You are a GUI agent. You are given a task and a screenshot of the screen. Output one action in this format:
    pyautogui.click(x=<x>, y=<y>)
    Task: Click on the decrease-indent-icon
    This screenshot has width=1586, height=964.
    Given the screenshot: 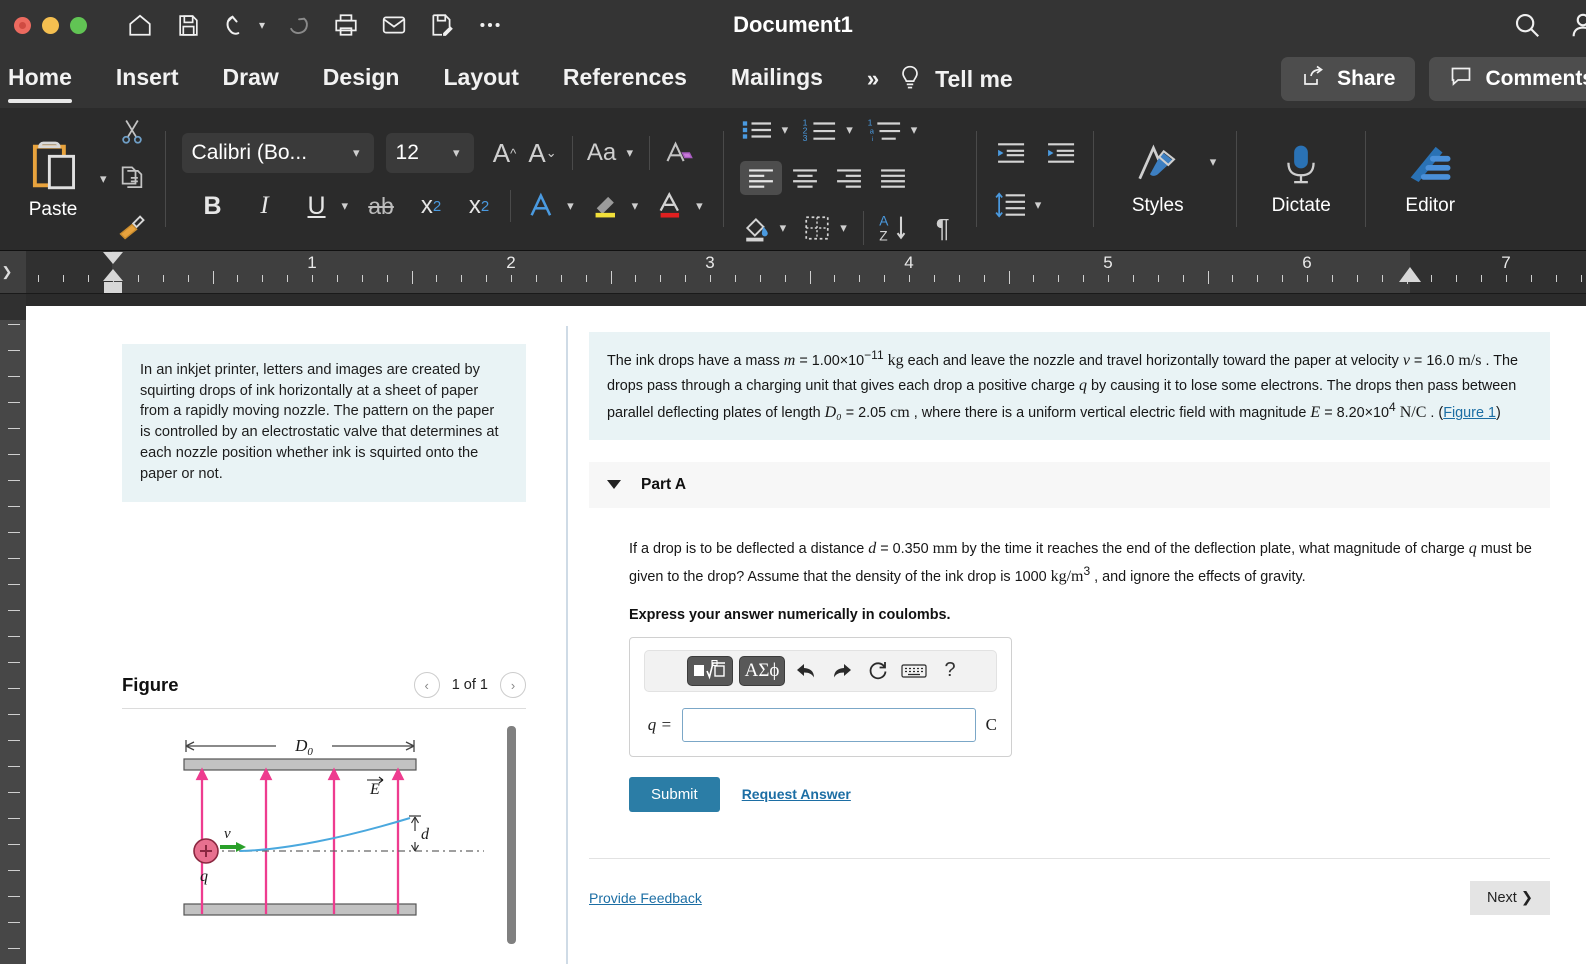 What is the action you would take?
    pyautogui.click(x=1010, y=153)
    